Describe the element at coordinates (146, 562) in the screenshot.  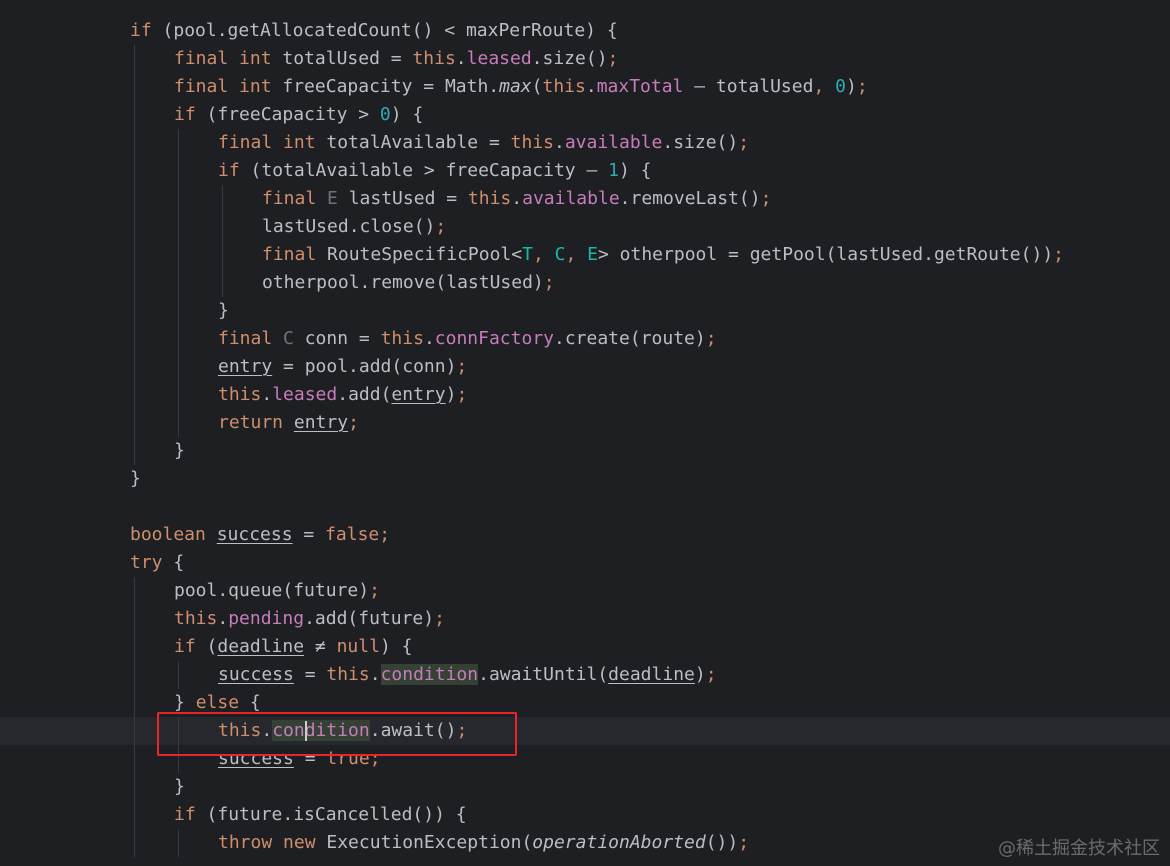
I see `code-token: try` at that location.